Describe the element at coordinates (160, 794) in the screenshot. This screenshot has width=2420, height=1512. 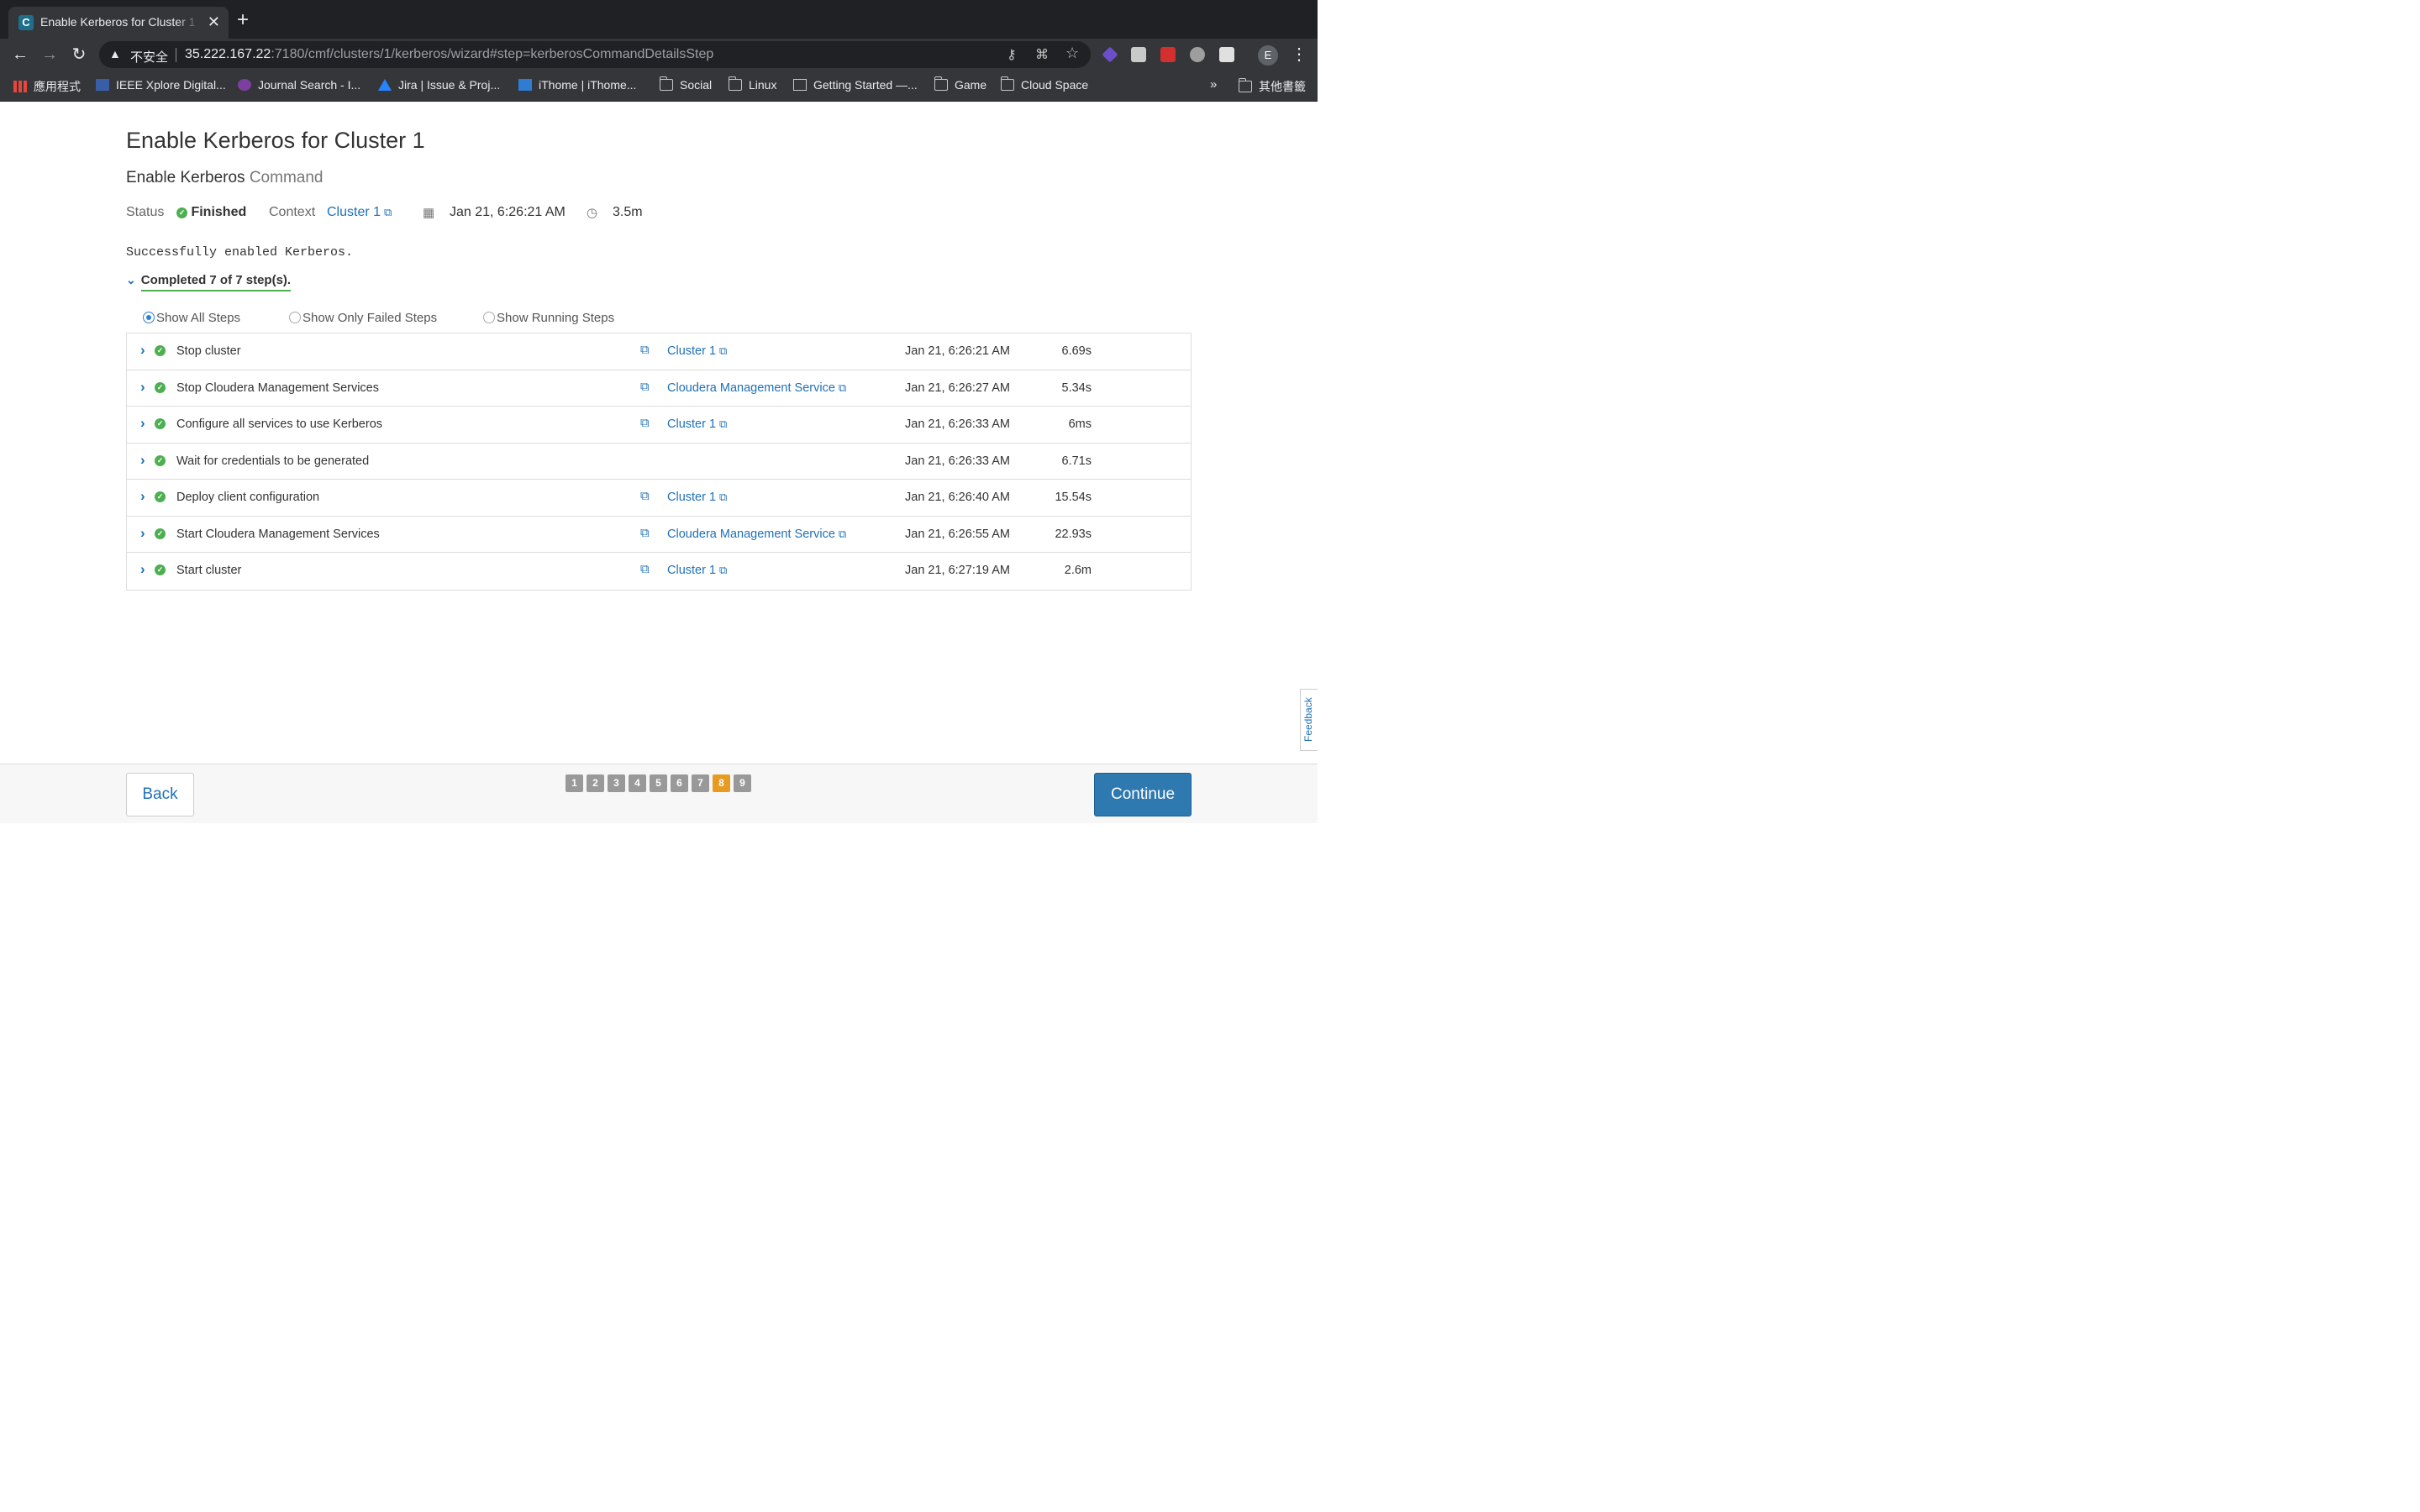
I see `back-button: Back` at that location.